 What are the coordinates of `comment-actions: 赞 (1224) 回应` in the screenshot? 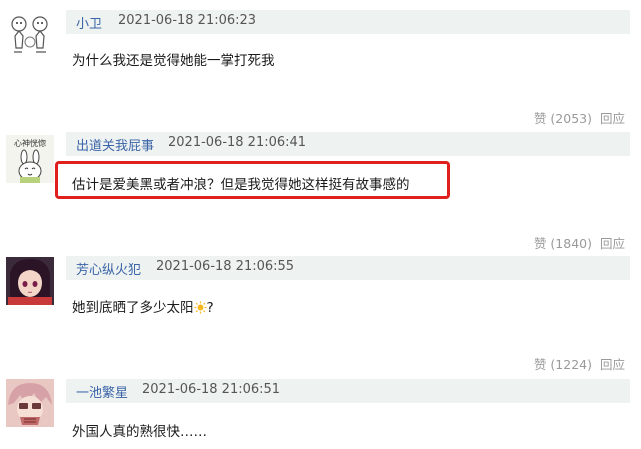 It's located at (579, 363).